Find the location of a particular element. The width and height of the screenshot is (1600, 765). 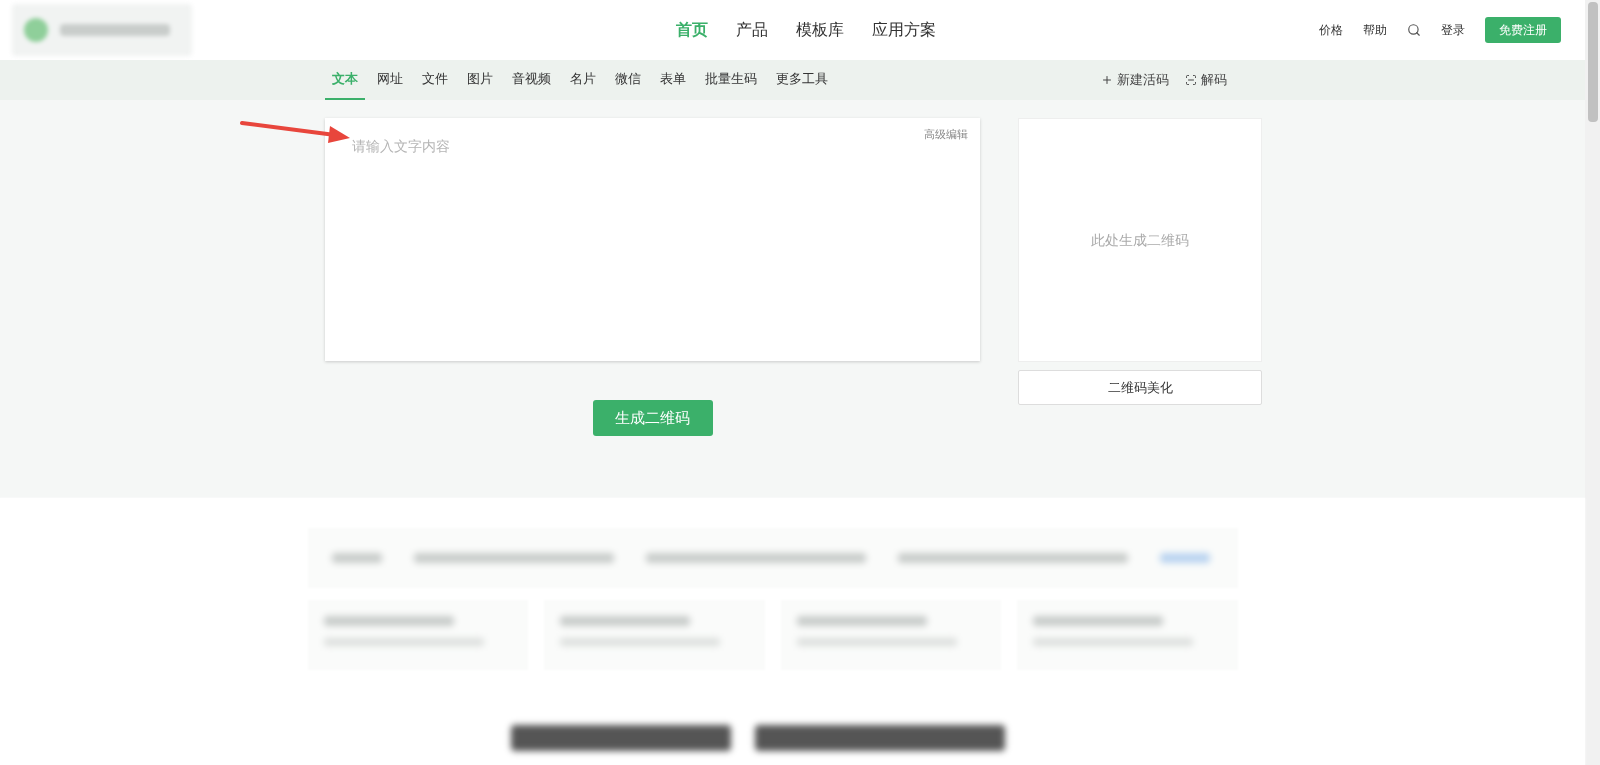

nav-link: 产品 is located at coordinates (751, 30).